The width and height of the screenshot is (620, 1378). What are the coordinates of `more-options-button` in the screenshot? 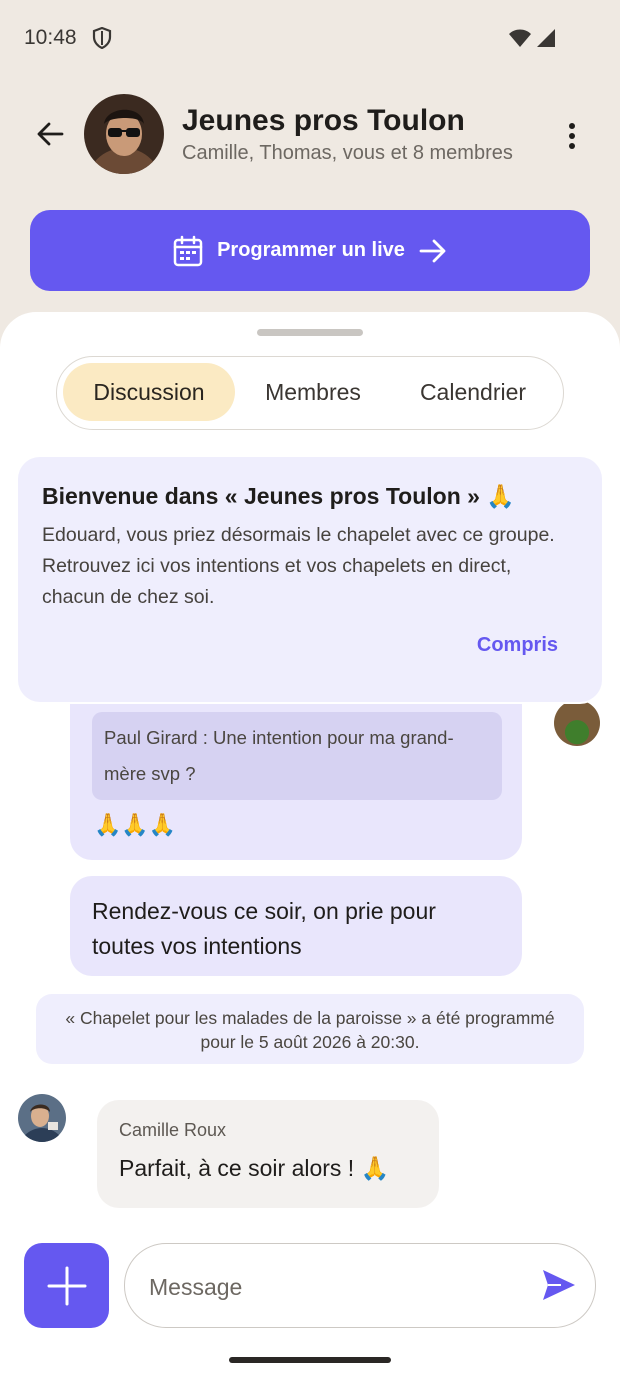 It's located at (572, 136).